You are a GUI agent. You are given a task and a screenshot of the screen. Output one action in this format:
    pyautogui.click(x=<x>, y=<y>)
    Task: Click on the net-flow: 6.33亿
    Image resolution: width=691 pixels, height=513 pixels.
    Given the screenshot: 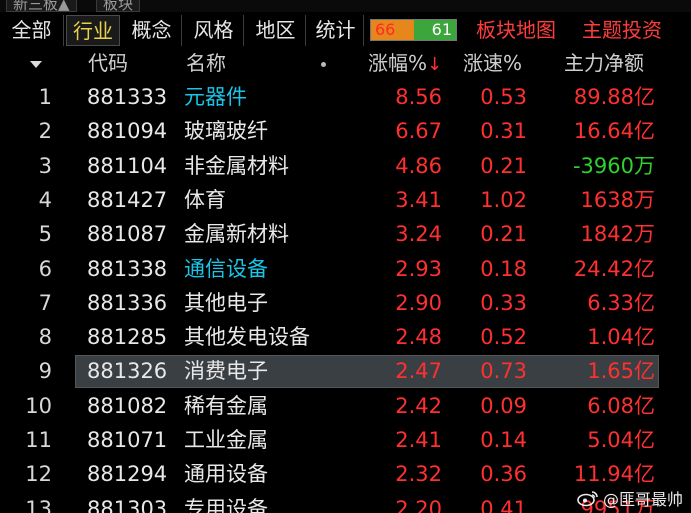 What is the action you would take?
    pyautogui.click(x=621, y=302)
    